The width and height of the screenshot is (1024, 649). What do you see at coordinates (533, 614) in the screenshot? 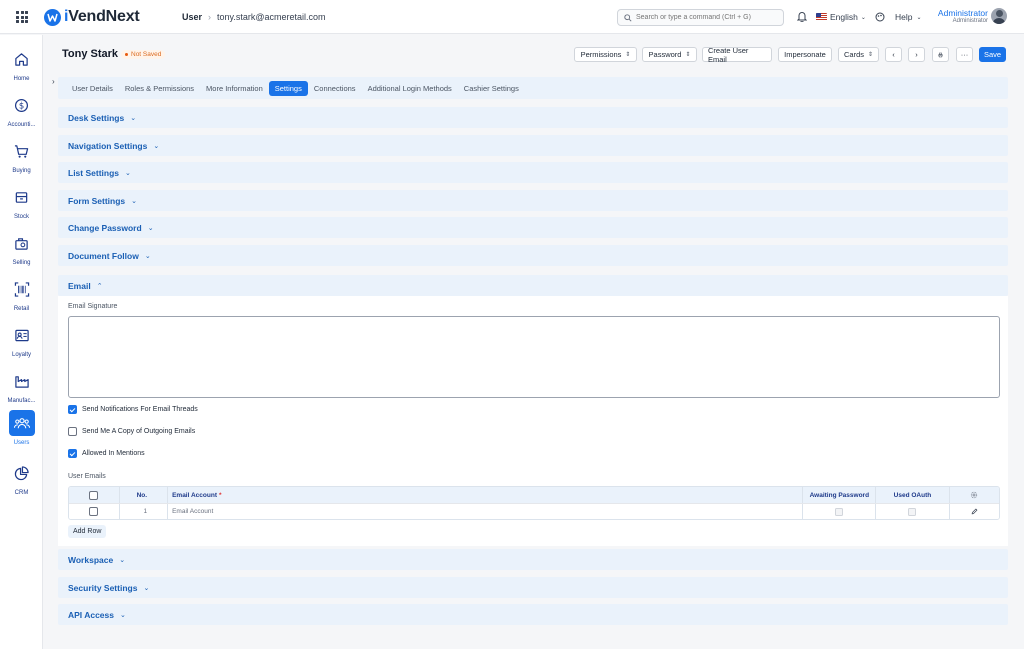
I see `section-api-access: API Access ⌄` at bounding box center [533, 614].